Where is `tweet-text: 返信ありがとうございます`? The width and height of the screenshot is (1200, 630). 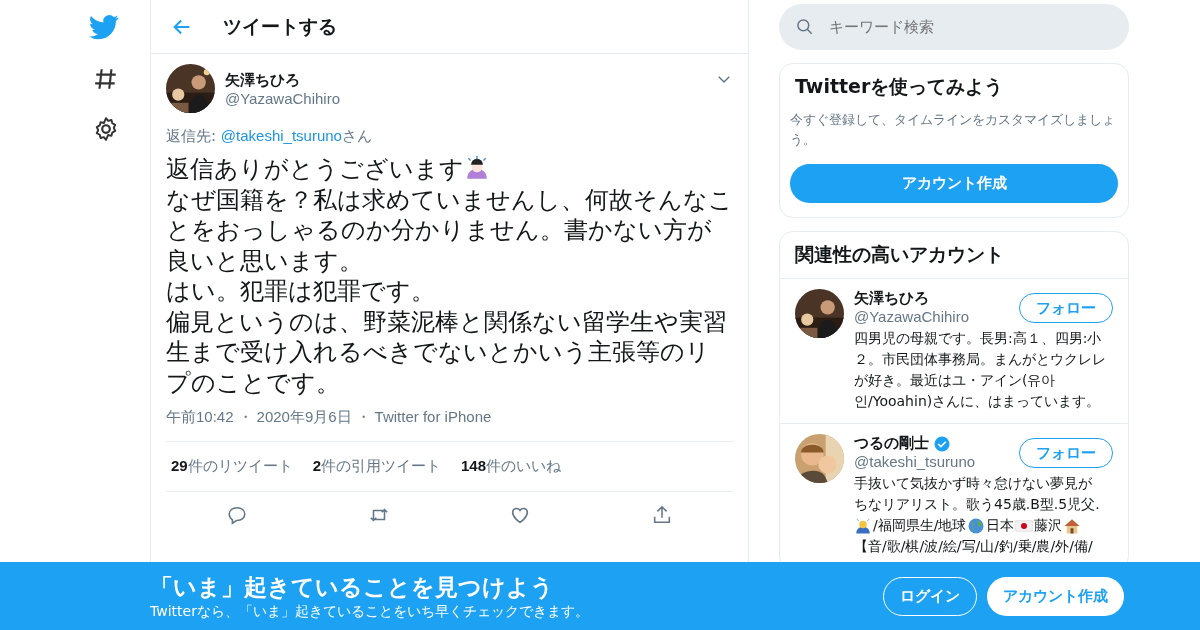
tweet-text: 返信ありがとうございます is located at coordinates (315, 169).